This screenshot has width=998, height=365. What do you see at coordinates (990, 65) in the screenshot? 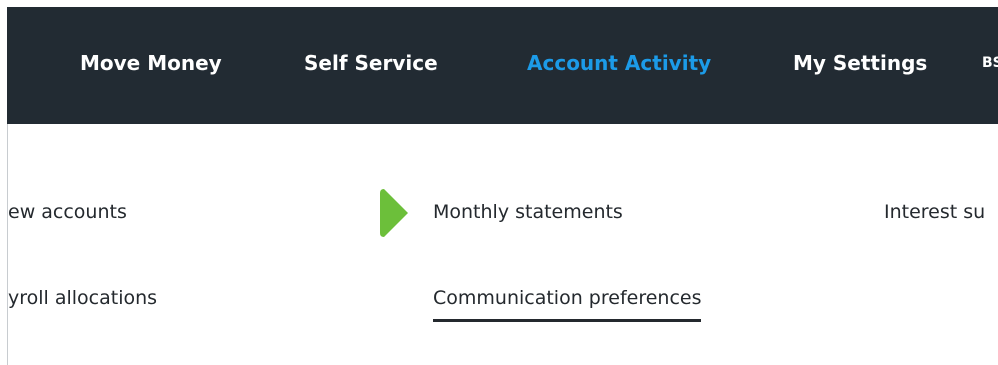
I see `nav-overflow-item: BS` at bounding box center [990, 65].